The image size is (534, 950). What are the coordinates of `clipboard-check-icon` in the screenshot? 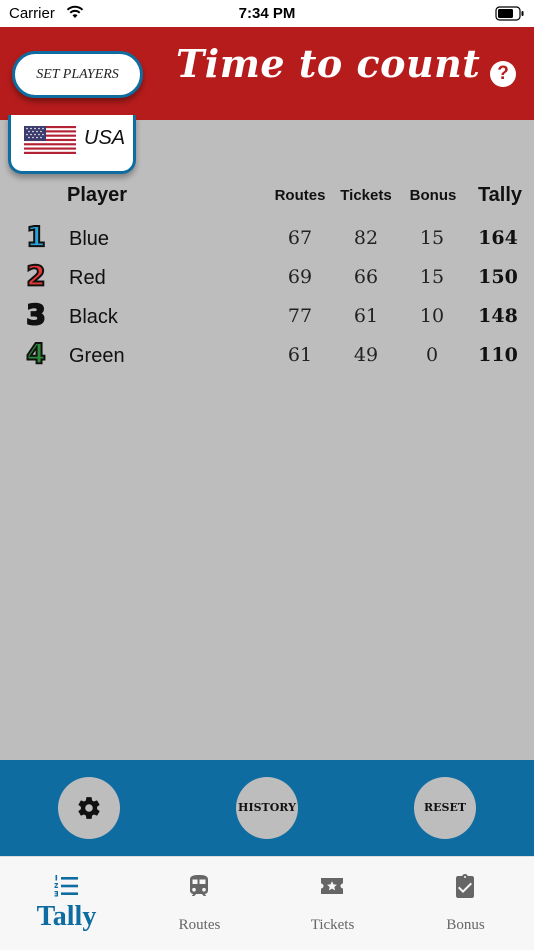 It's located at (465, 886).